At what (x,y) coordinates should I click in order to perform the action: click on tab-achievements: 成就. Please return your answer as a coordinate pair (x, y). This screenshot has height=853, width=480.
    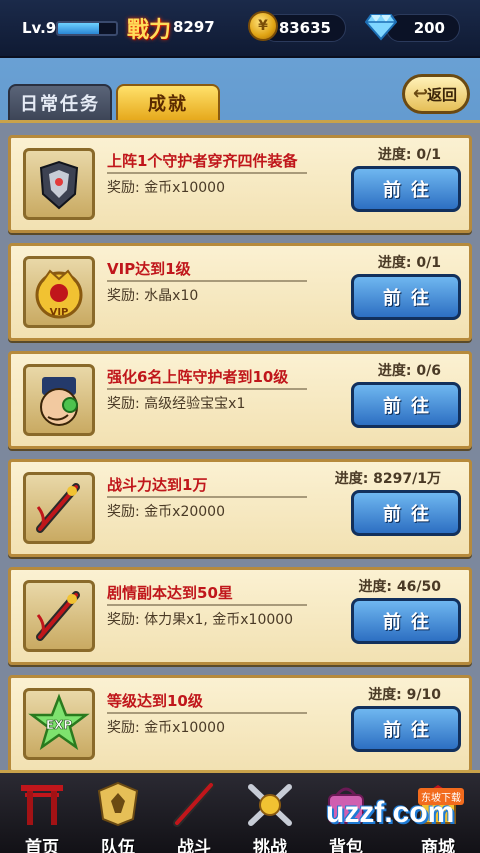
    Looking at the image, I should click on (168, 103).